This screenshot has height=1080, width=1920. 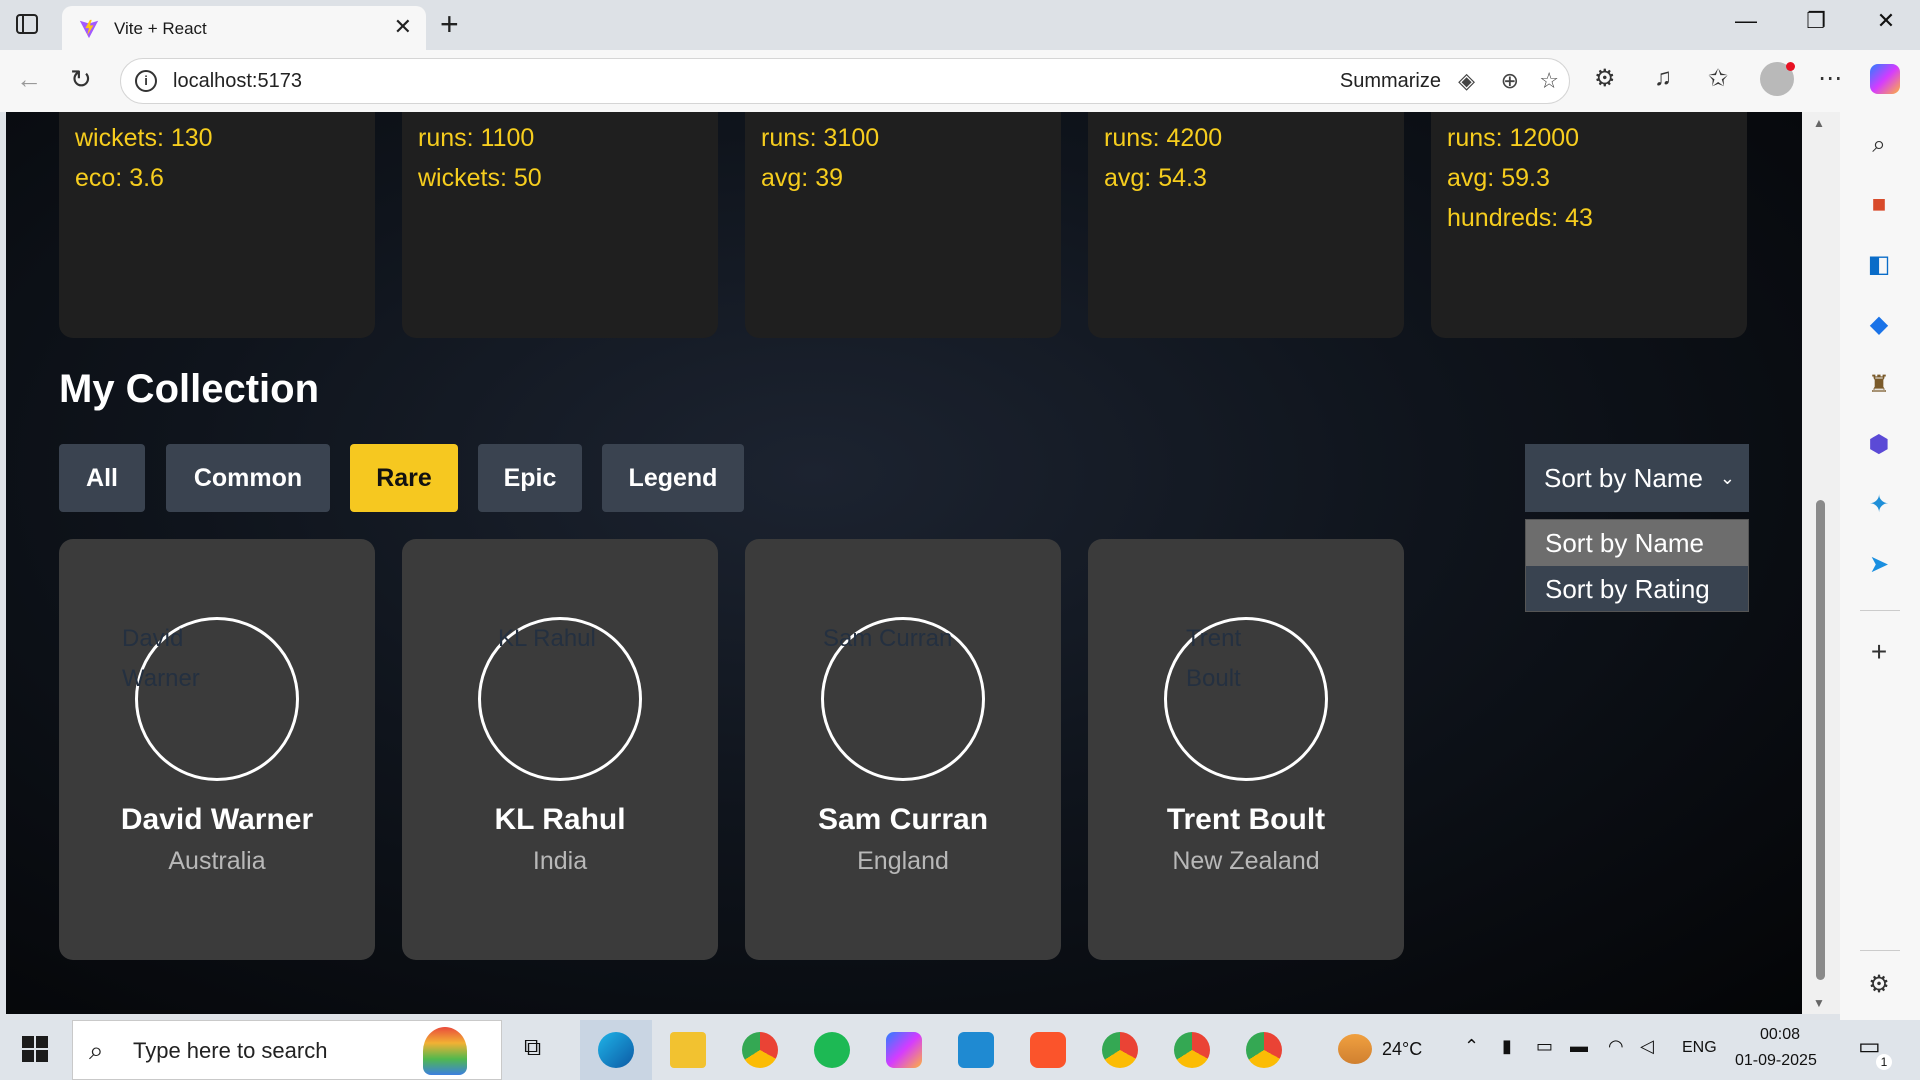 What do you see at coordinates (1214, 658) in the screenshot?
I see `portrait-alt-text: Trent Boult` at bounding box center [1214, 658].